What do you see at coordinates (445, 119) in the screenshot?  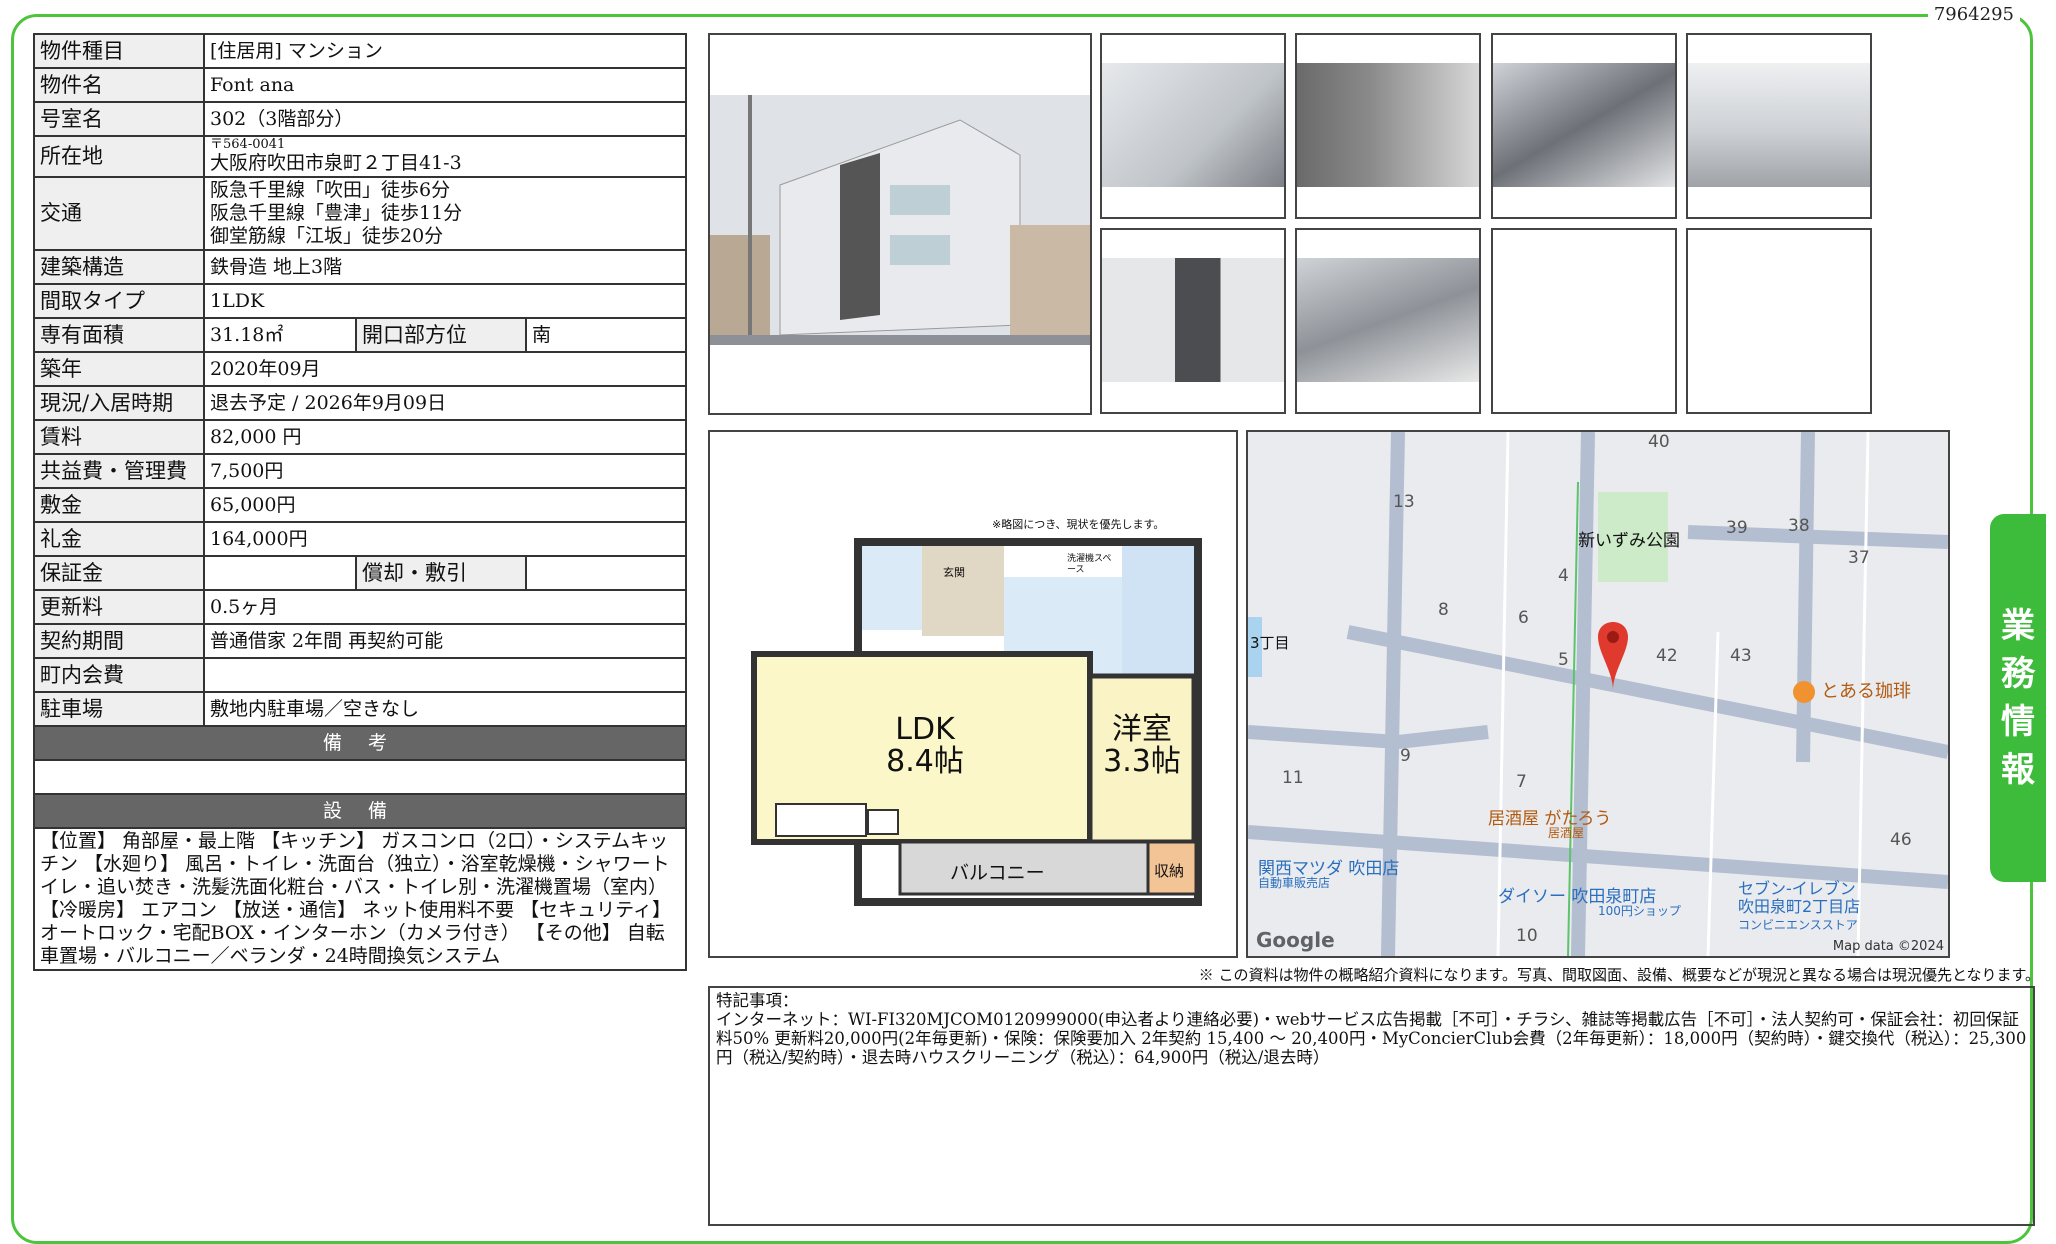 I see `room-value: 302（3階部分）` at bounding box center [445, 119].